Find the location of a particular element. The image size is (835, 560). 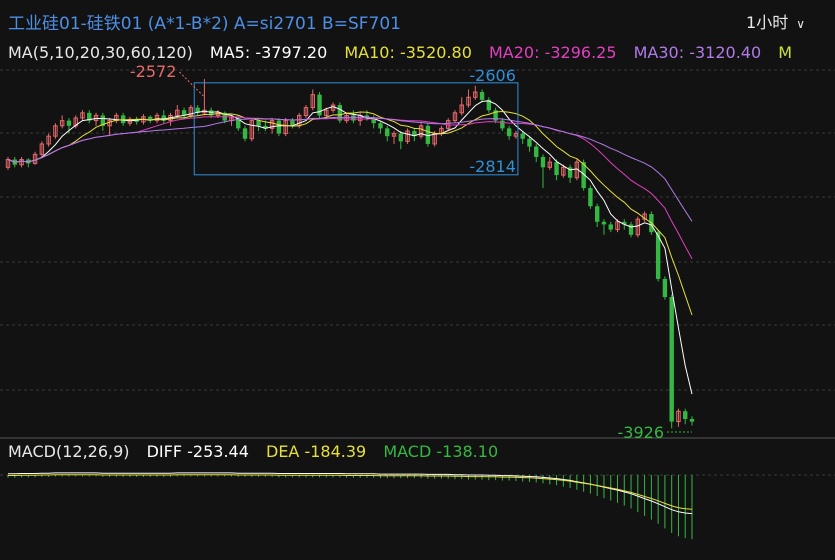

box-bottom-label: -2814 is located at coordinates (492, 166).